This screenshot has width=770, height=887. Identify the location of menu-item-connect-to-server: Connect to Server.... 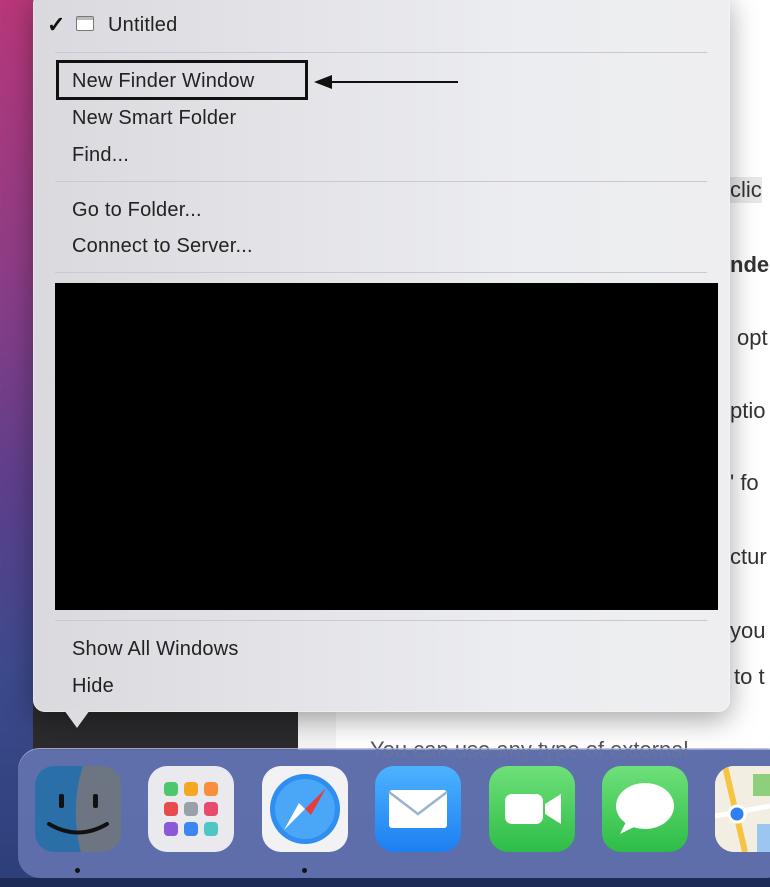
(162, 246).